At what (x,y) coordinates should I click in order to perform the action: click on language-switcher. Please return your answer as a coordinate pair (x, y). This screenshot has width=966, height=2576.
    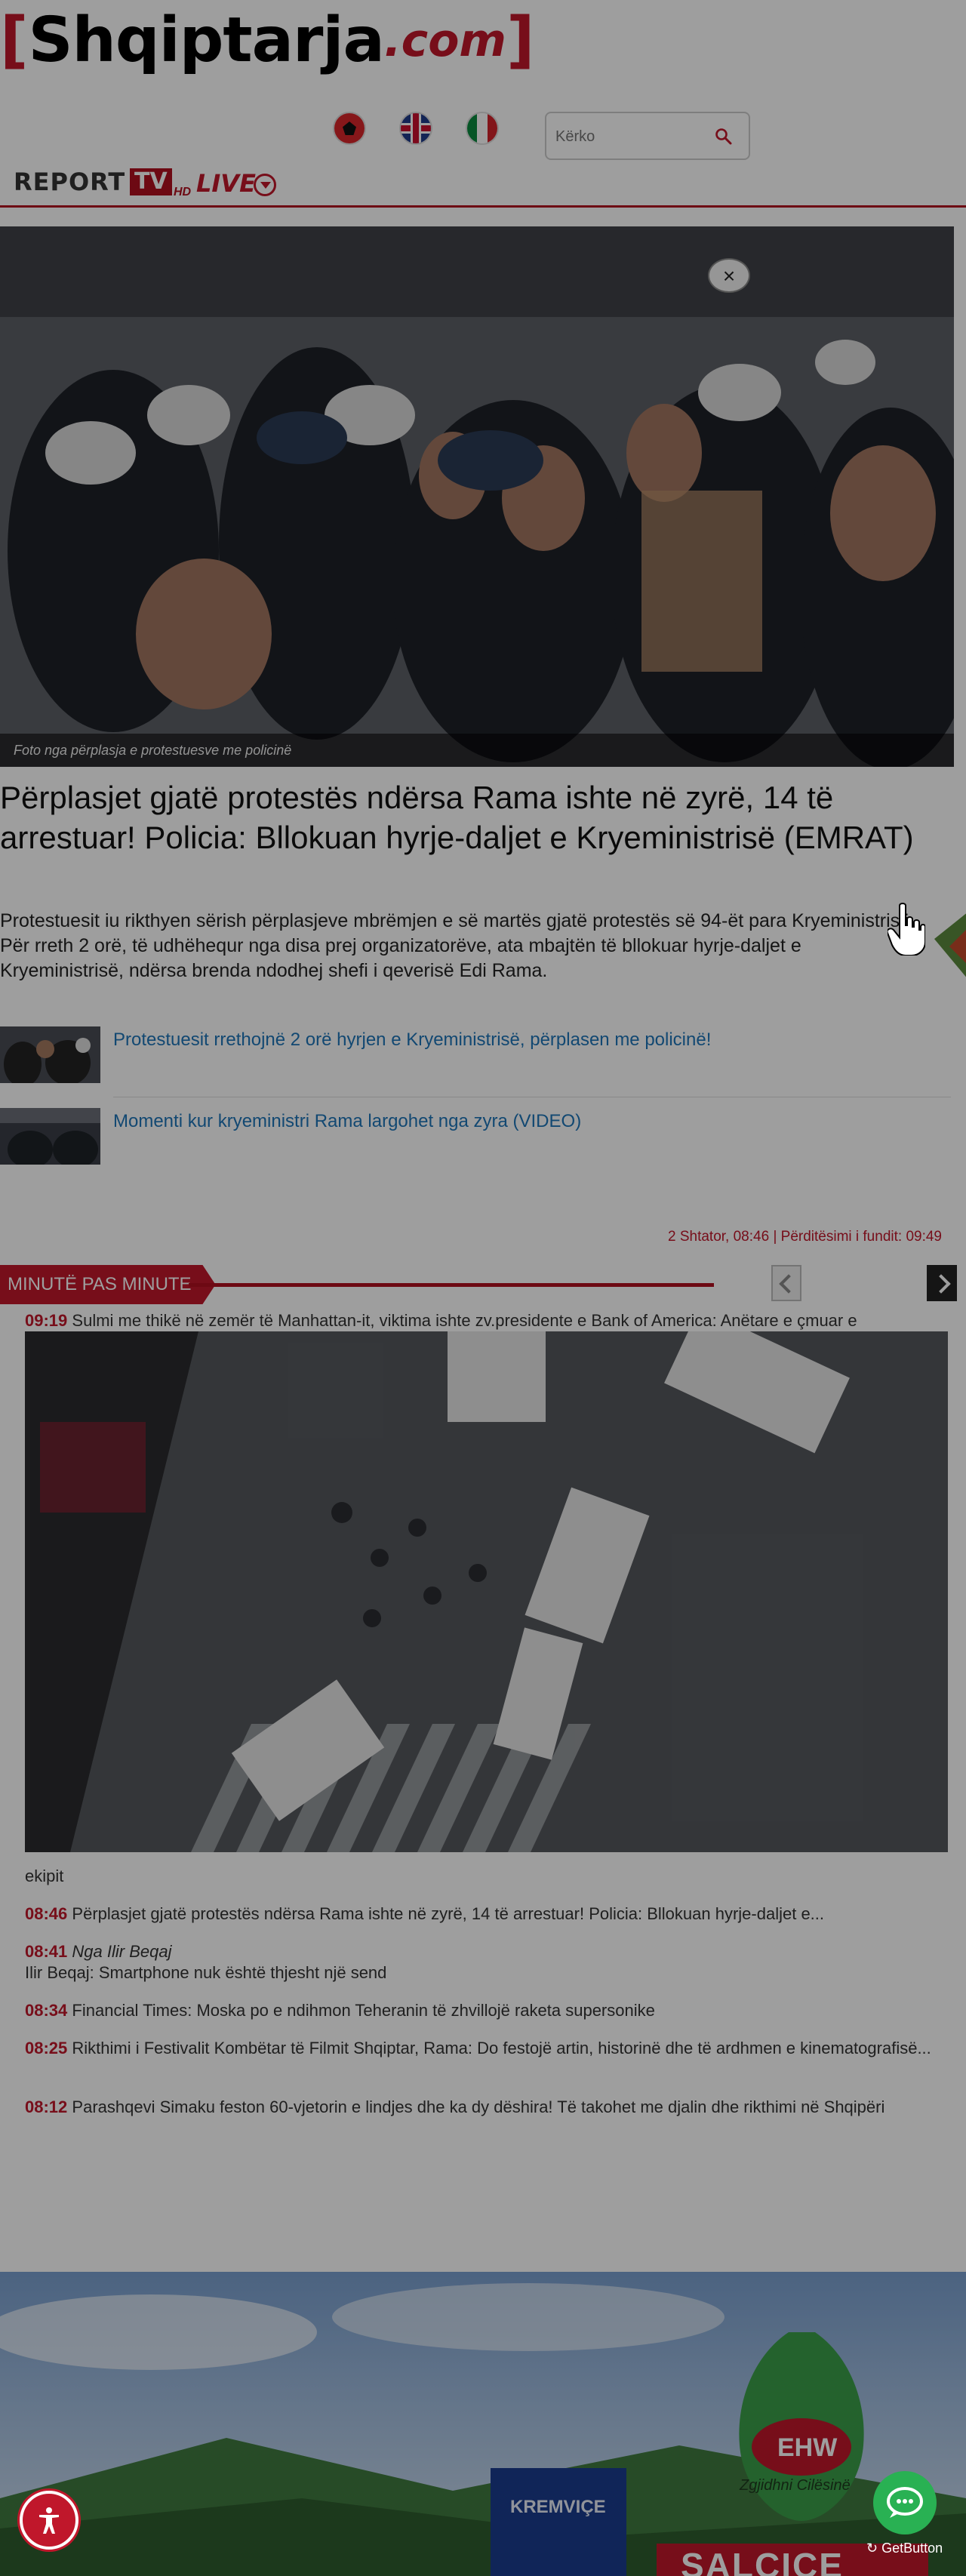
    Looking at the image, I should click on (415, 128).